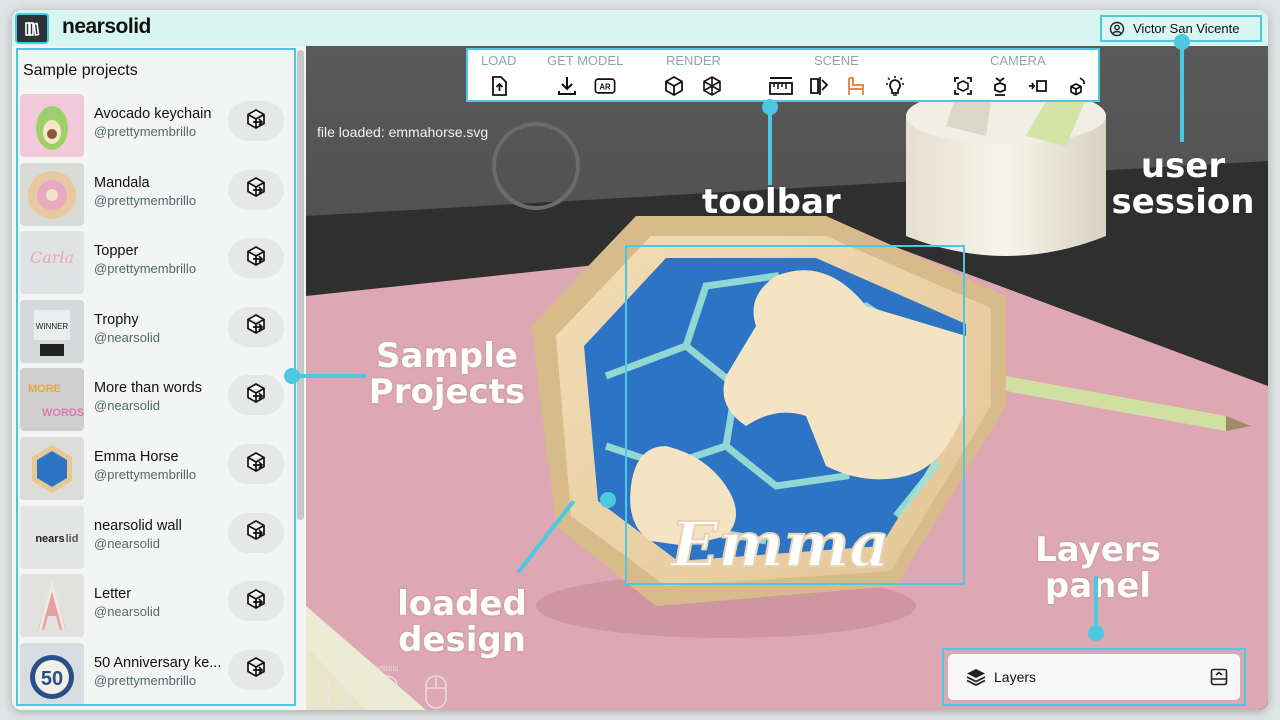 Image resolution: width=1280 pixels, height=720 pixels. What do you see at coordinates (567, 86) in the screenshot?
I see `download-icon` at bounding box center [567, 86].